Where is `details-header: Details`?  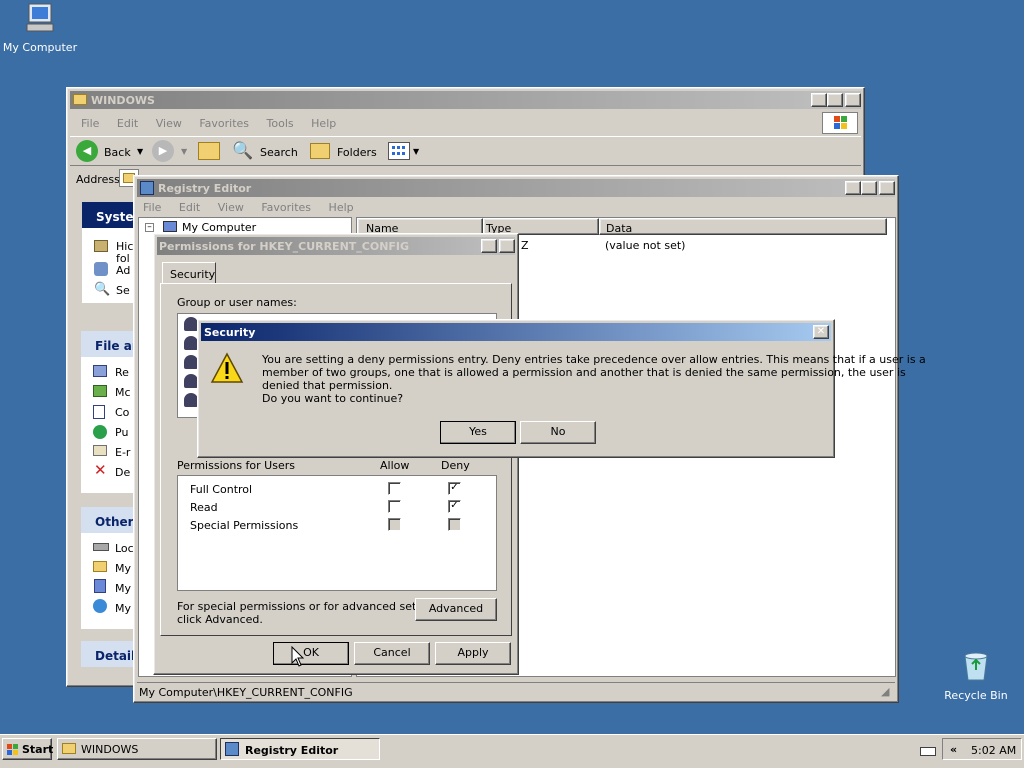 details-header: Details is located at coordinates (111, 654).